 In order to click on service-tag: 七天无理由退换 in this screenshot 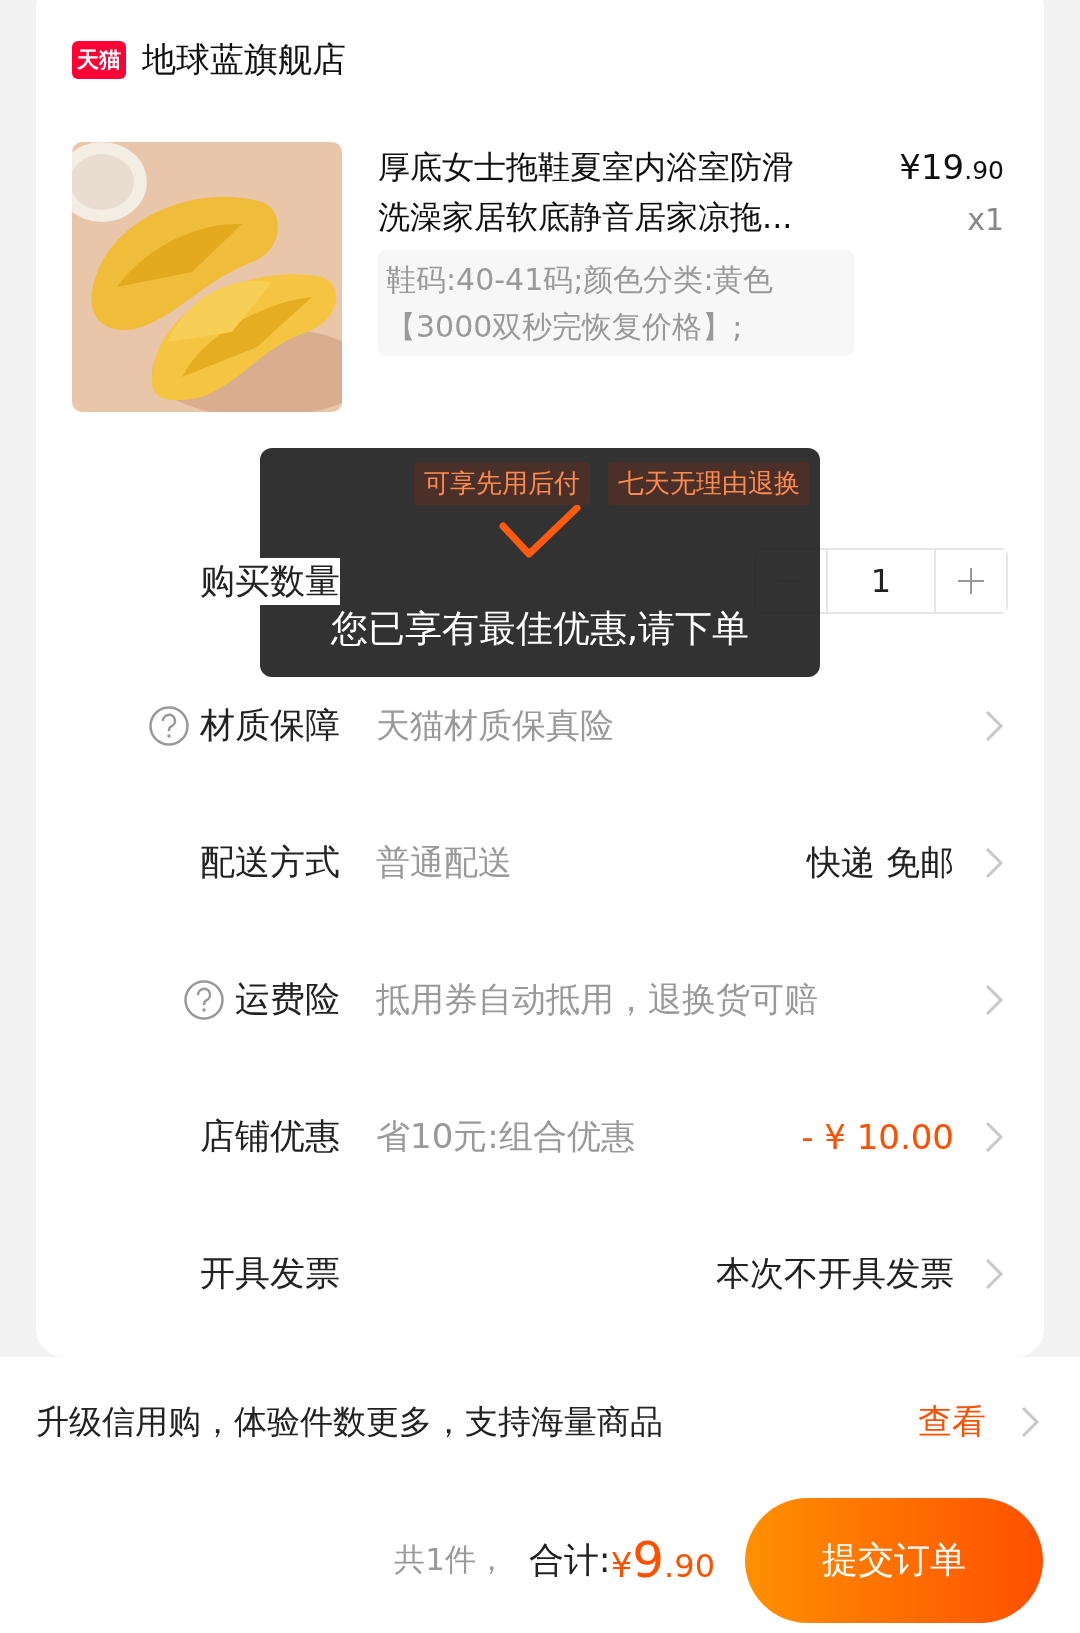, I will do `click(709, 483)`.